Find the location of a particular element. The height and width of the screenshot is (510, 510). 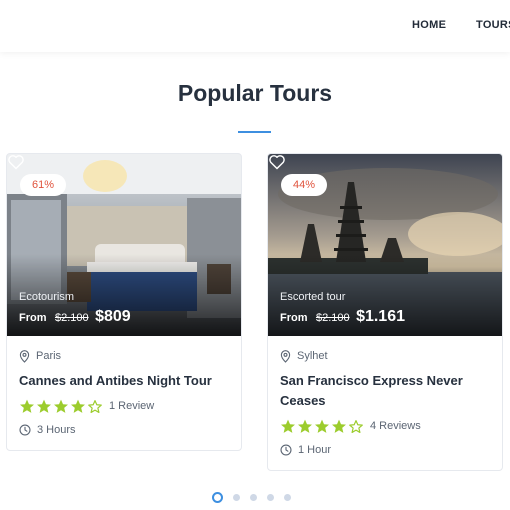

location-name: Sylhet is located at coordinates (312, 356).